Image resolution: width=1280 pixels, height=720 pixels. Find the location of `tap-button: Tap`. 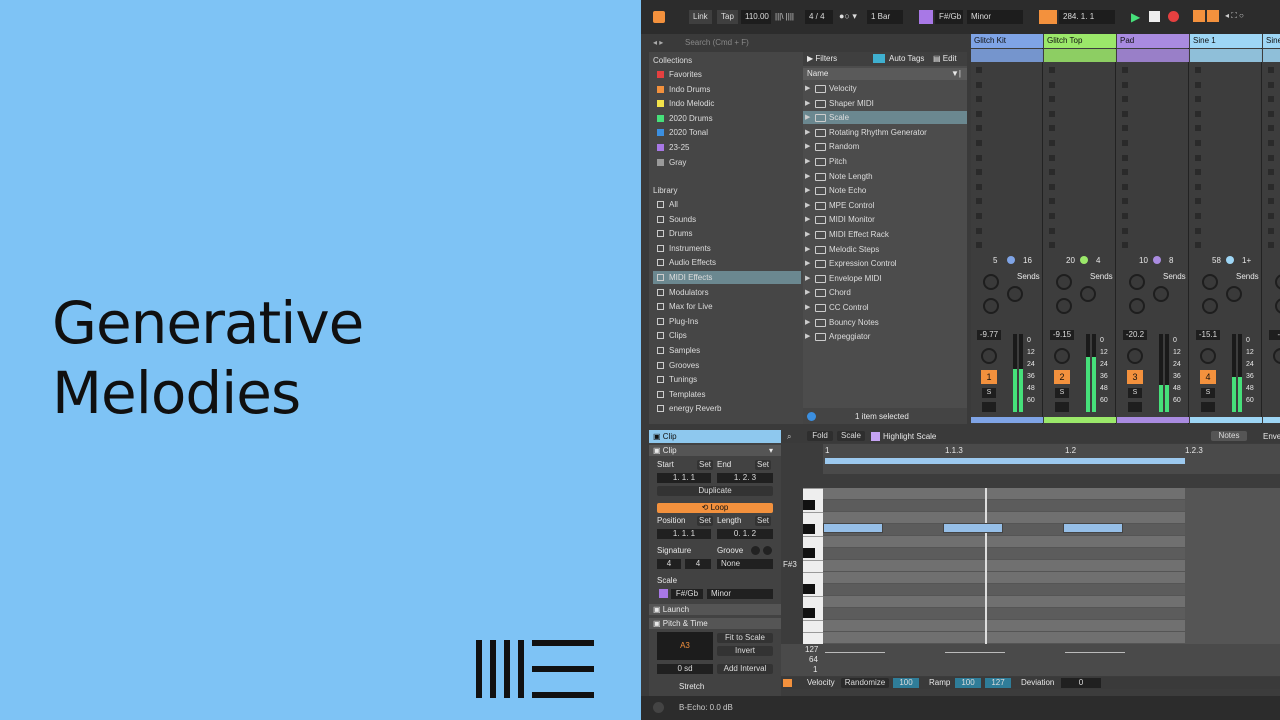

tap-button: Tap is located at coordinates (727, 17).